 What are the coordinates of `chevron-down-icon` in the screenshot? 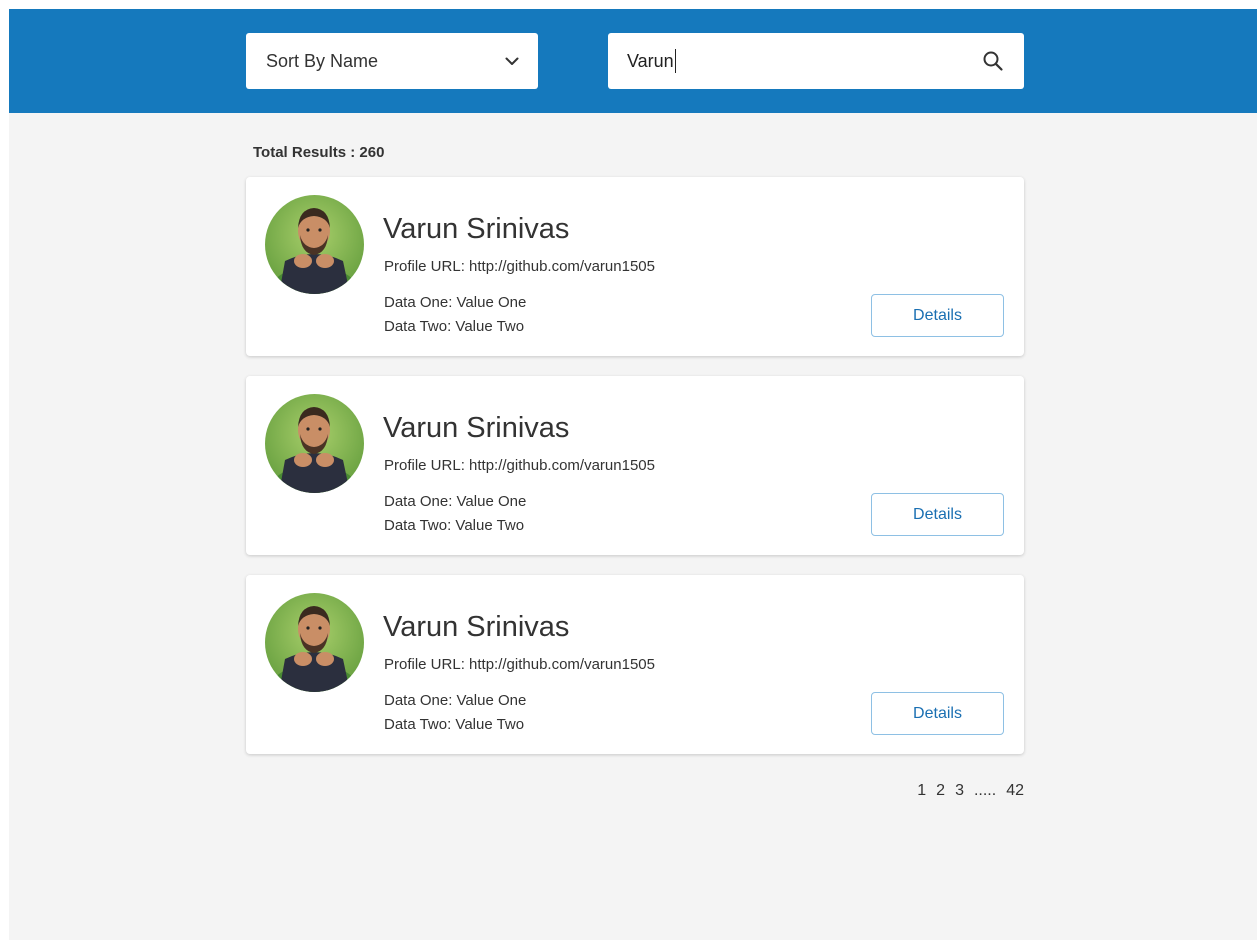 It's located at (512, 61).